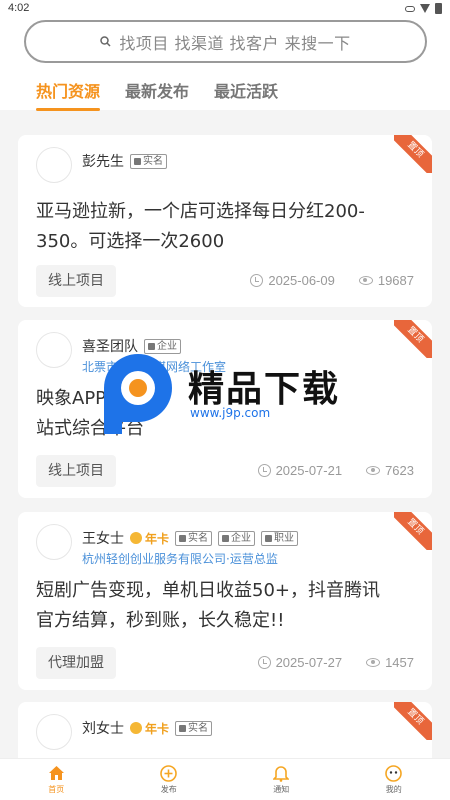 The width and height of the screenshot is (450, 800). Describe the element at coordinates (56, 773) in the screenshot. I see `home-icon` at that location.